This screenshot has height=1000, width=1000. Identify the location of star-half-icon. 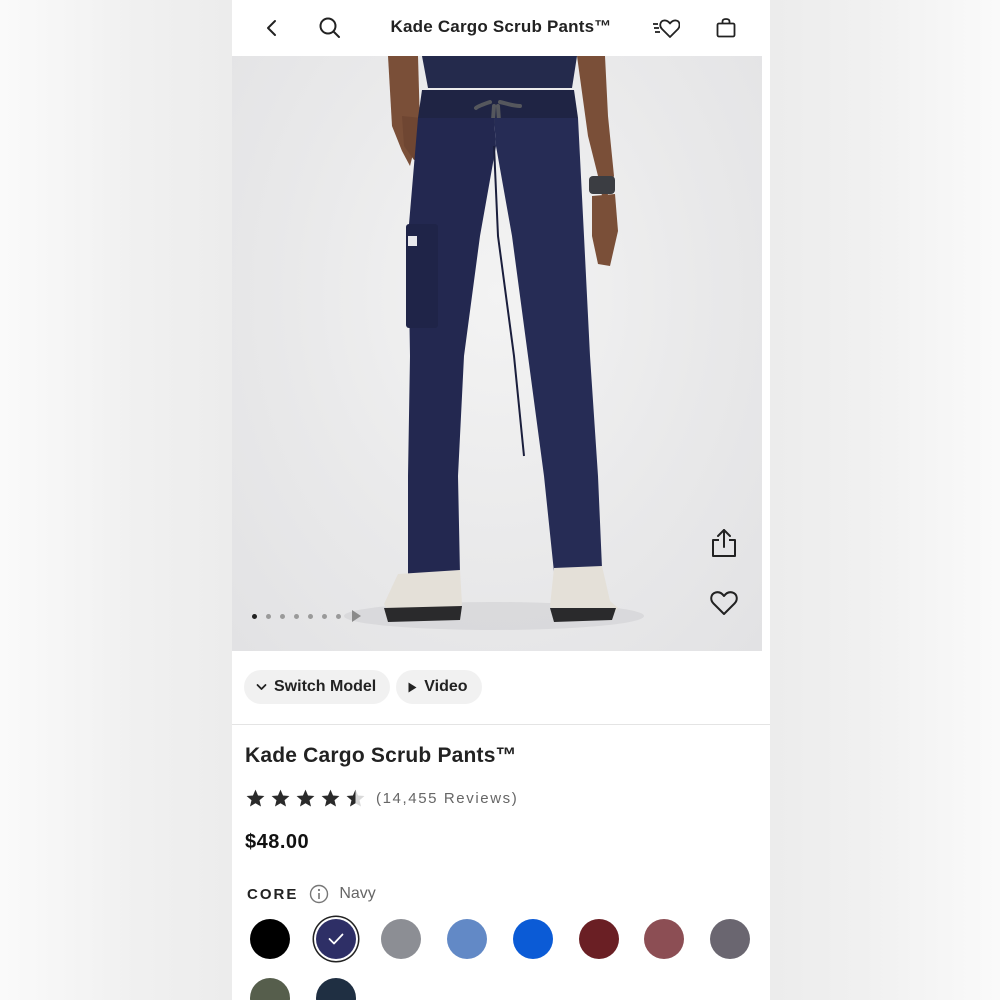
(355, 798).